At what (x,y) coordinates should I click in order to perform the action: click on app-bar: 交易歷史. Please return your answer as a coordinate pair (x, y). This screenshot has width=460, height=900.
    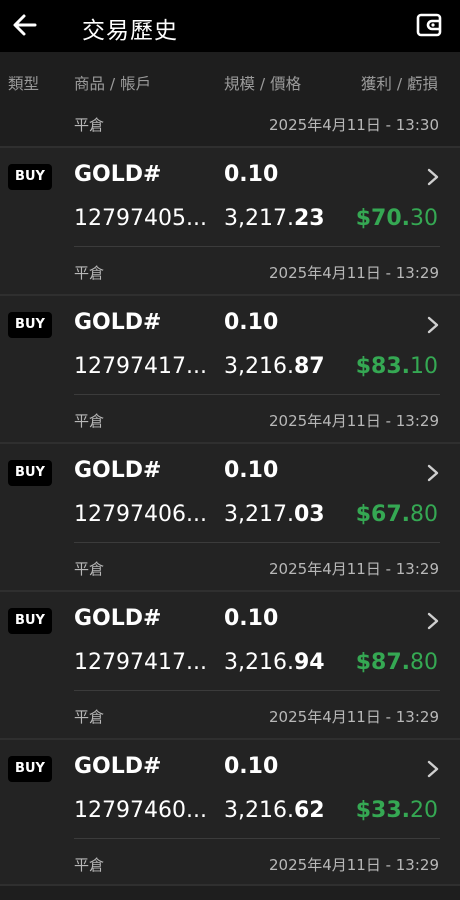
    Looking at the image, I should click on (230, 26).